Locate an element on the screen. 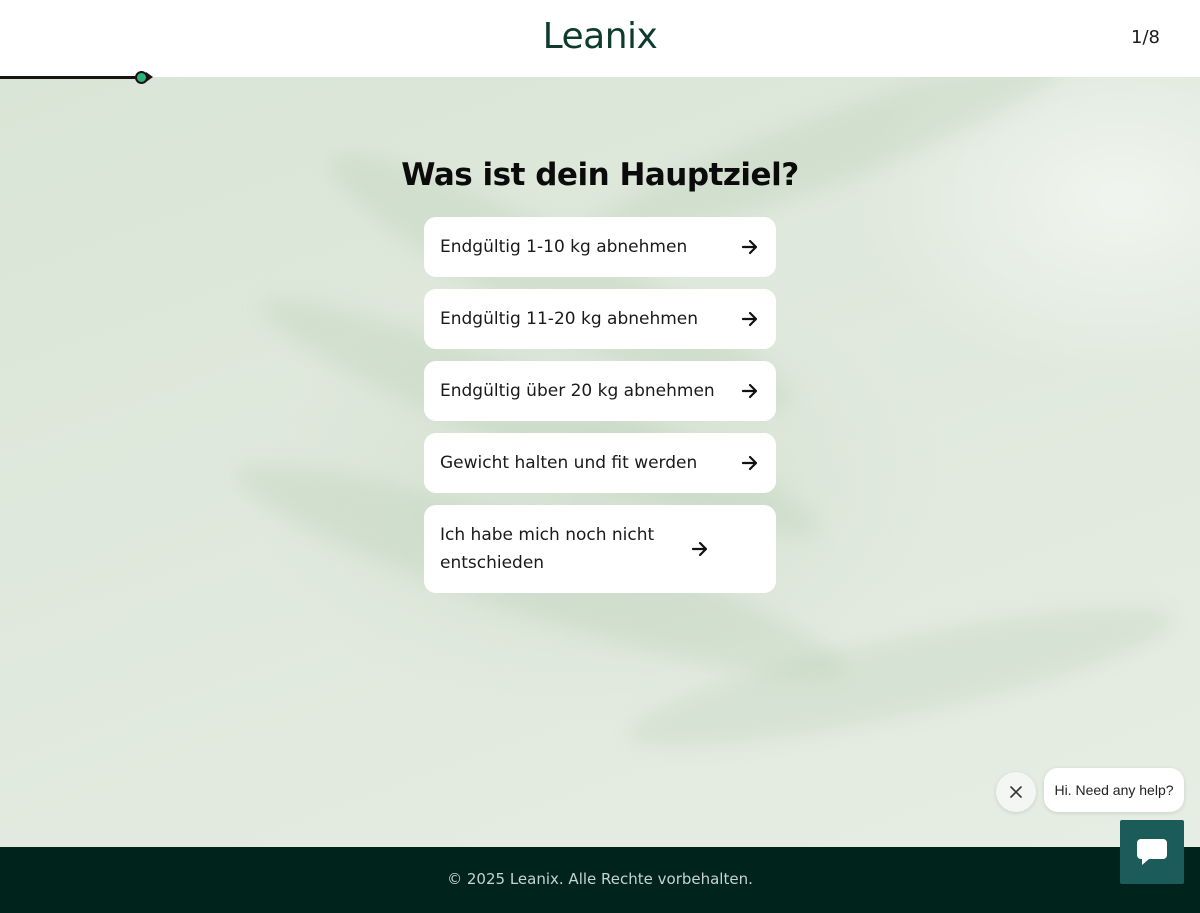 The image size is (1200, 913). site-header: Leanix 1/8 is located at coordinates (600, 38).